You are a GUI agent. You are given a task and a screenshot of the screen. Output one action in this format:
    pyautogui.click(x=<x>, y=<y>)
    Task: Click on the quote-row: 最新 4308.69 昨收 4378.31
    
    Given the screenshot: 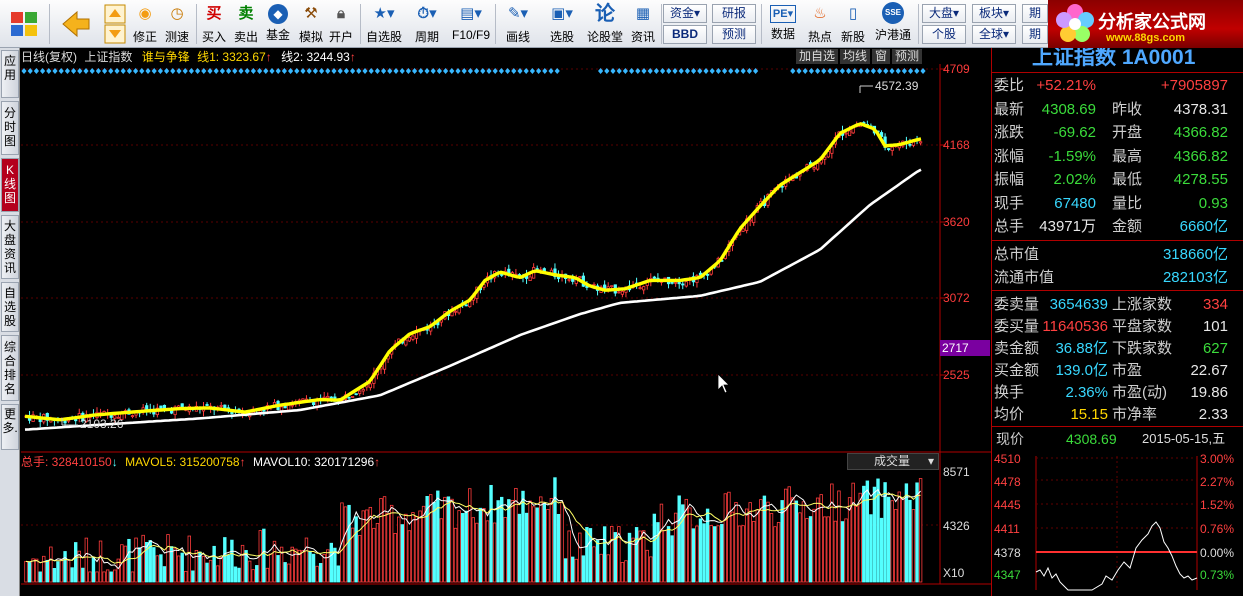 What is the action you would take?
    pyautogui.click(x=1111, y=110)
    